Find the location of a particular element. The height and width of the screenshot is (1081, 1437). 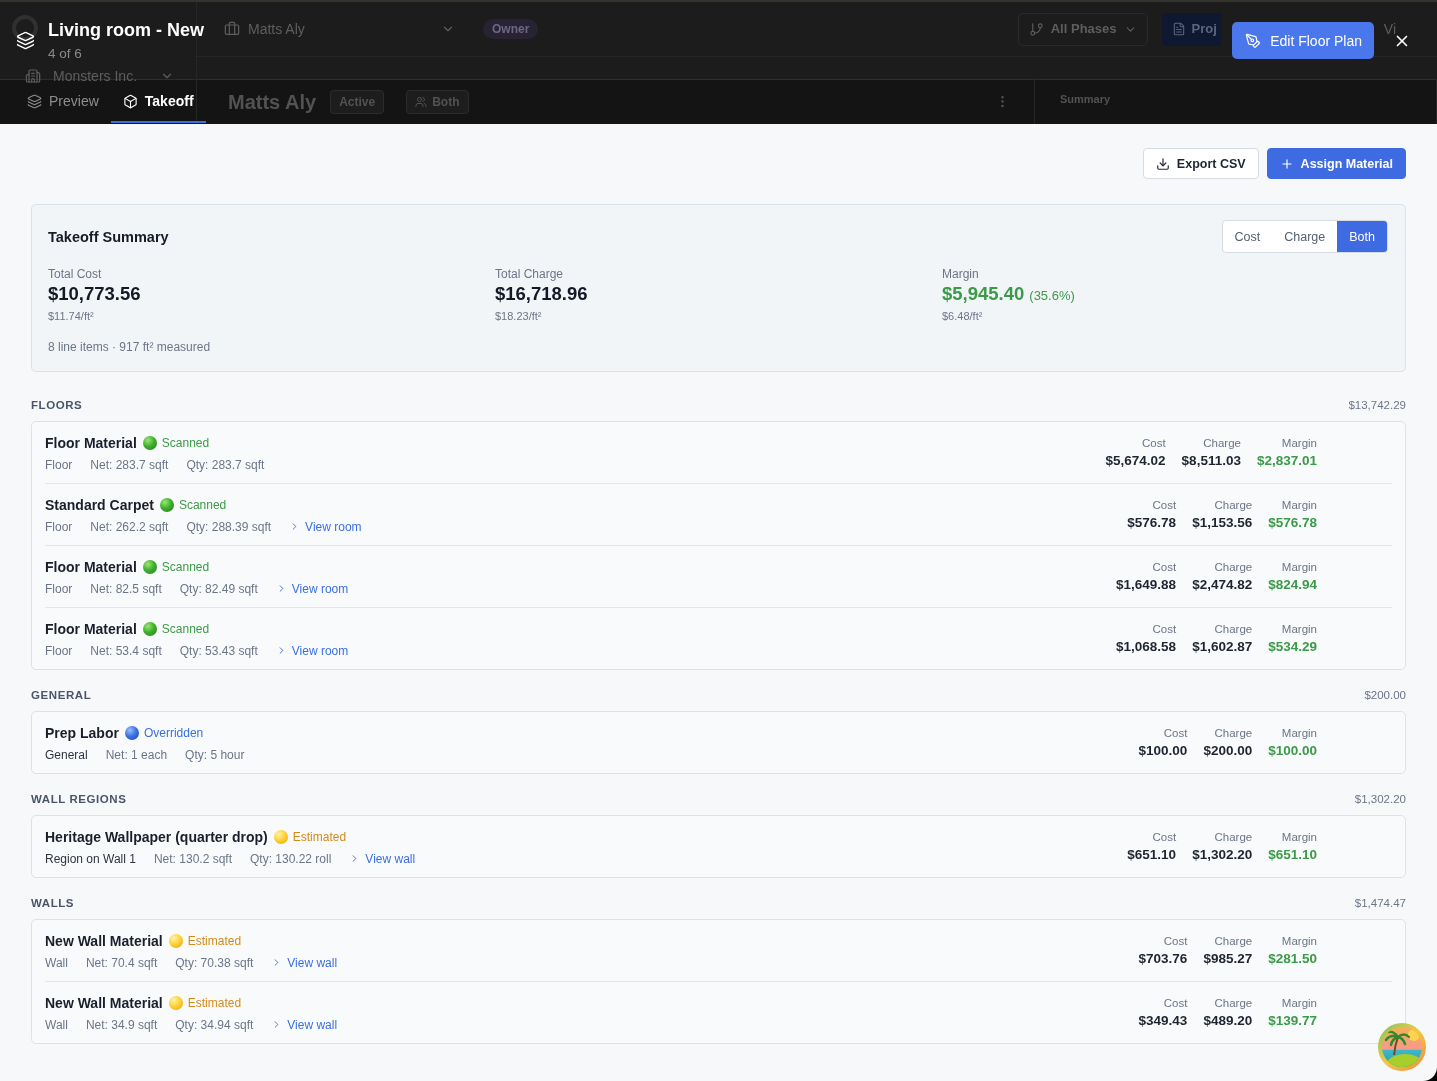

amount-value: $2,474.82 is located at coordinates (1222, 584).